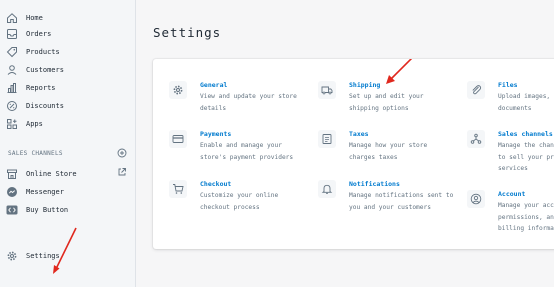  What do you see at coordinates (379, 108) in the screenshot?
I see `settings-item-desc: shipping options` at bounding box center [379, 108].